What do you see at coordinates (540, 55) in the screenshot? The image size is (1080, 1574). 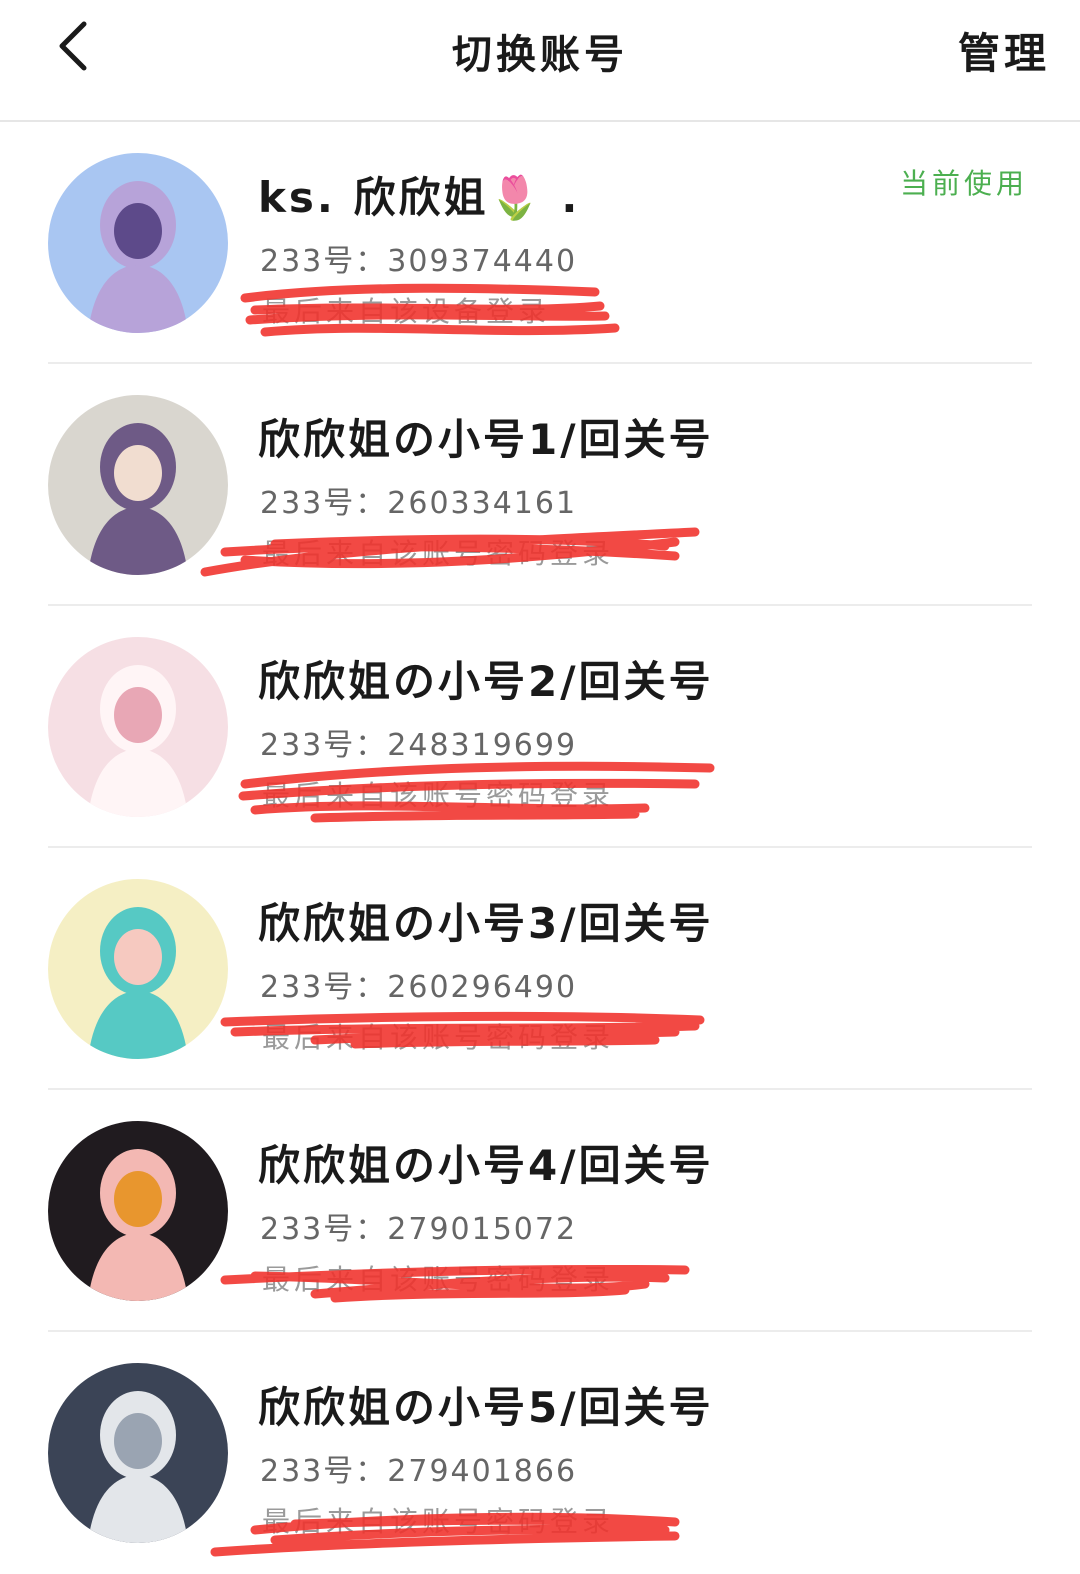 I see `page-title: 切换账号` at bounding box center [540, 55].